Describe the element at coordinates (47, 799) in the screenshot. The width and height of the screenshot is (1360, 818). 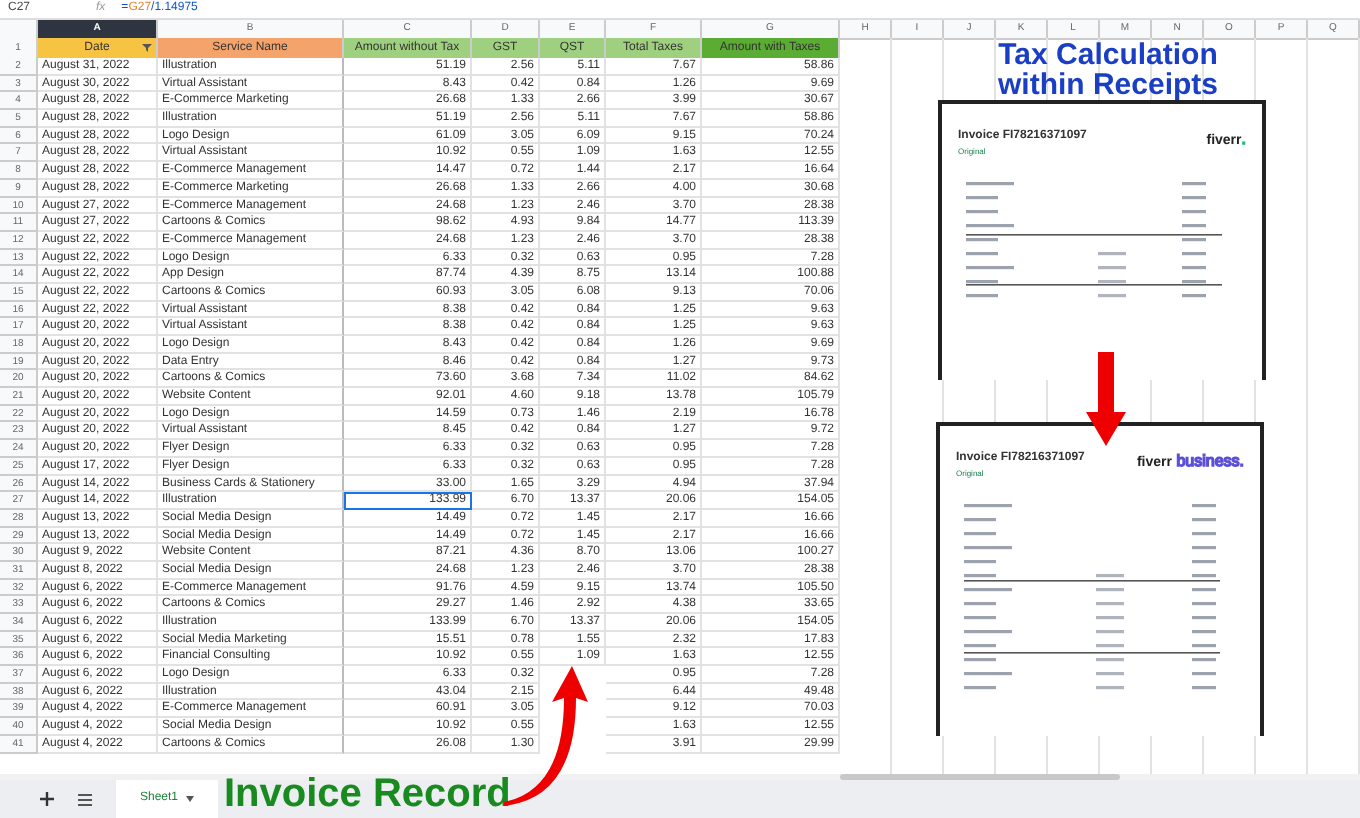
I see `add-sheet-icon` at that location.